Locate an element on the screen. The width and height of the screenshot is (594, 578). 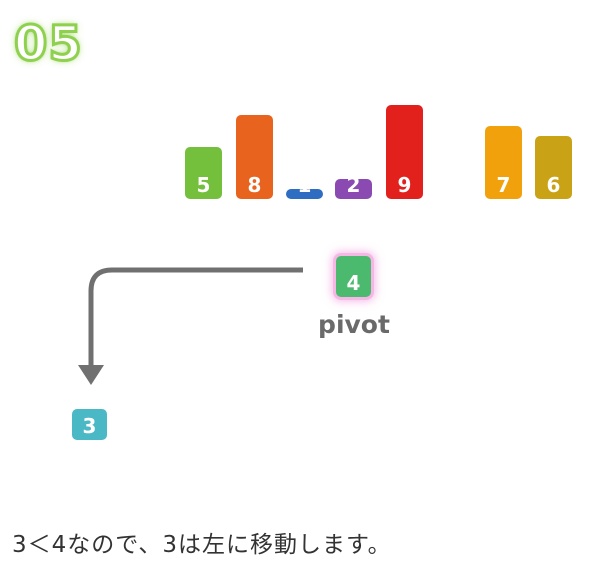
bar-label: 7 is located at coordinates (503, 185).